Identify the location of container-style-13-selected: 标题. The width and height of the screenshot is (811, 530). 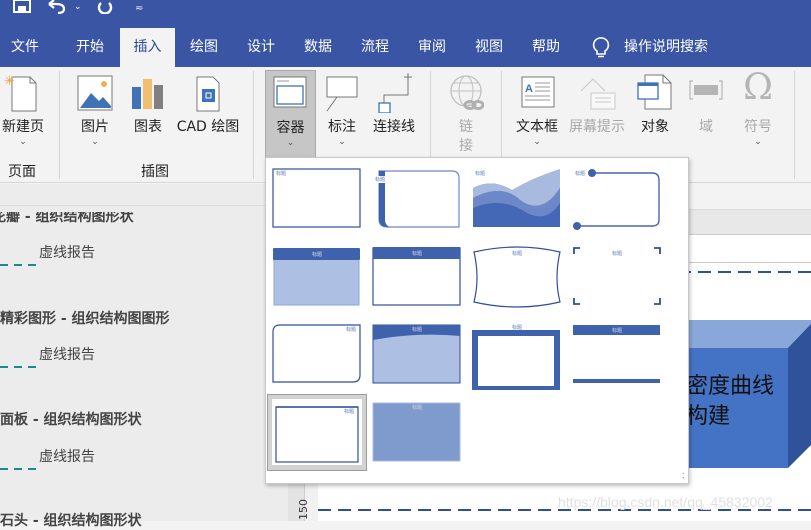
(317, 432).